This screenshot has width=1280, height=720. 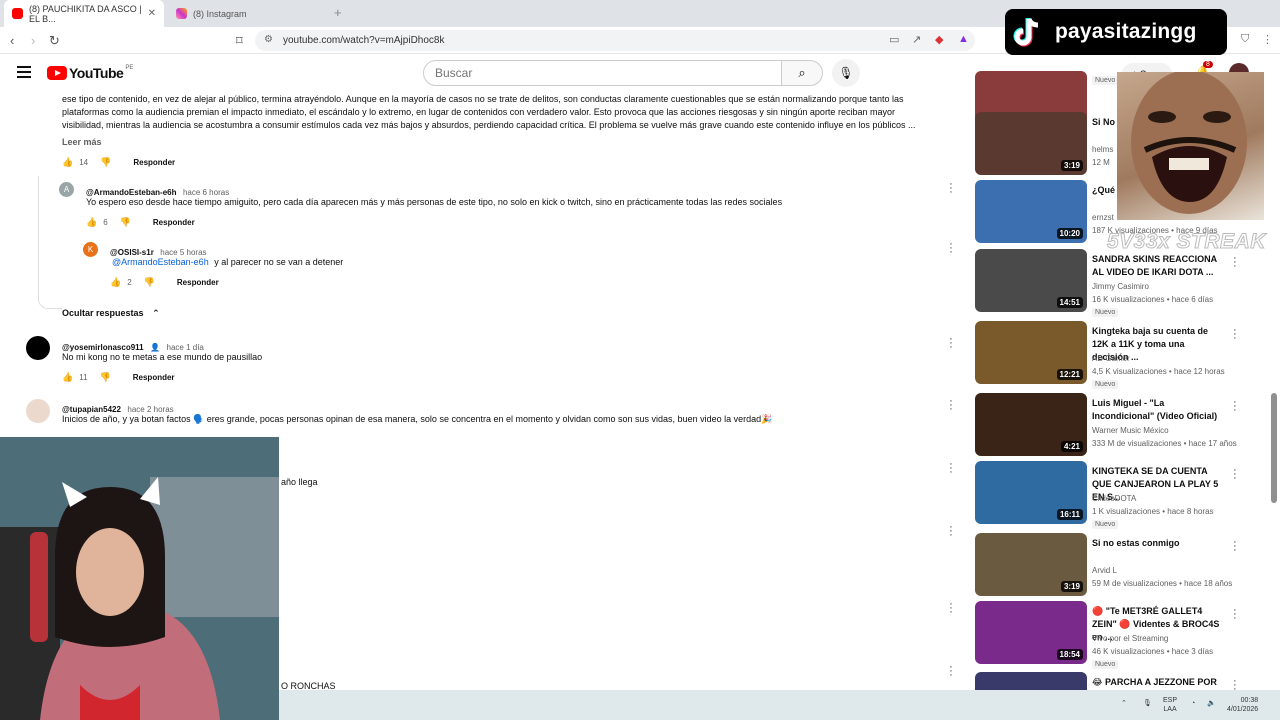 What do you see at coordinates (894, 39) in the screenshot?
I see `cast-icon: ▭` at bounding box center [894, 39].